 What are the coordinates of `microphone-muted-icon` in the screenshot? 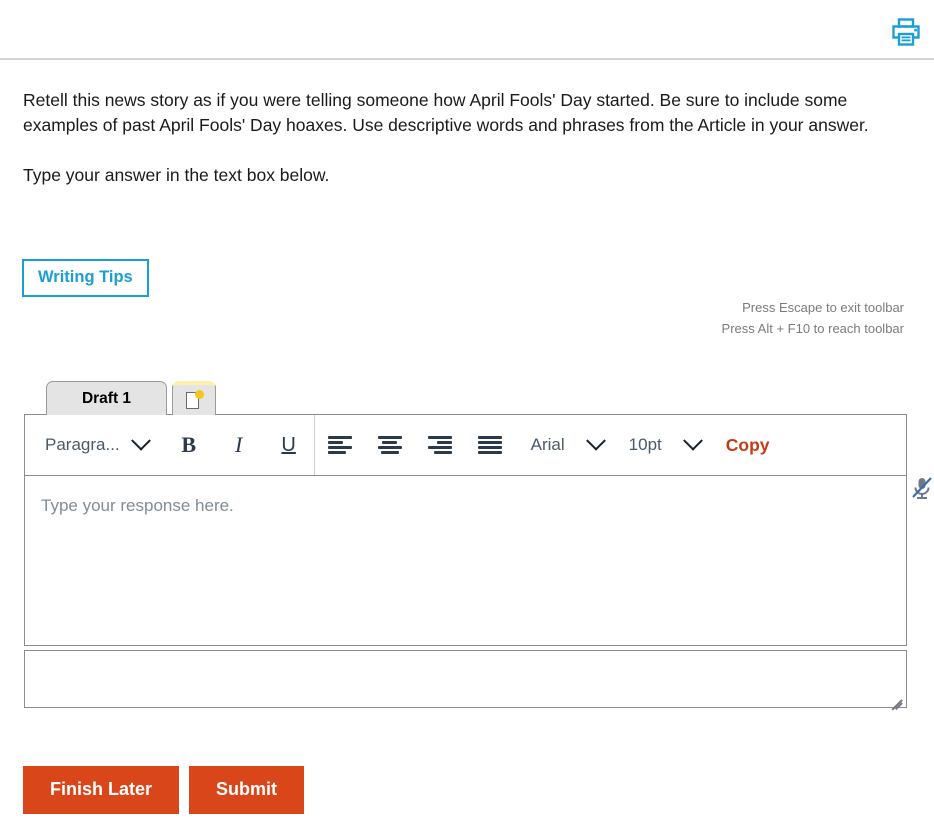 It's located at (922, 488).